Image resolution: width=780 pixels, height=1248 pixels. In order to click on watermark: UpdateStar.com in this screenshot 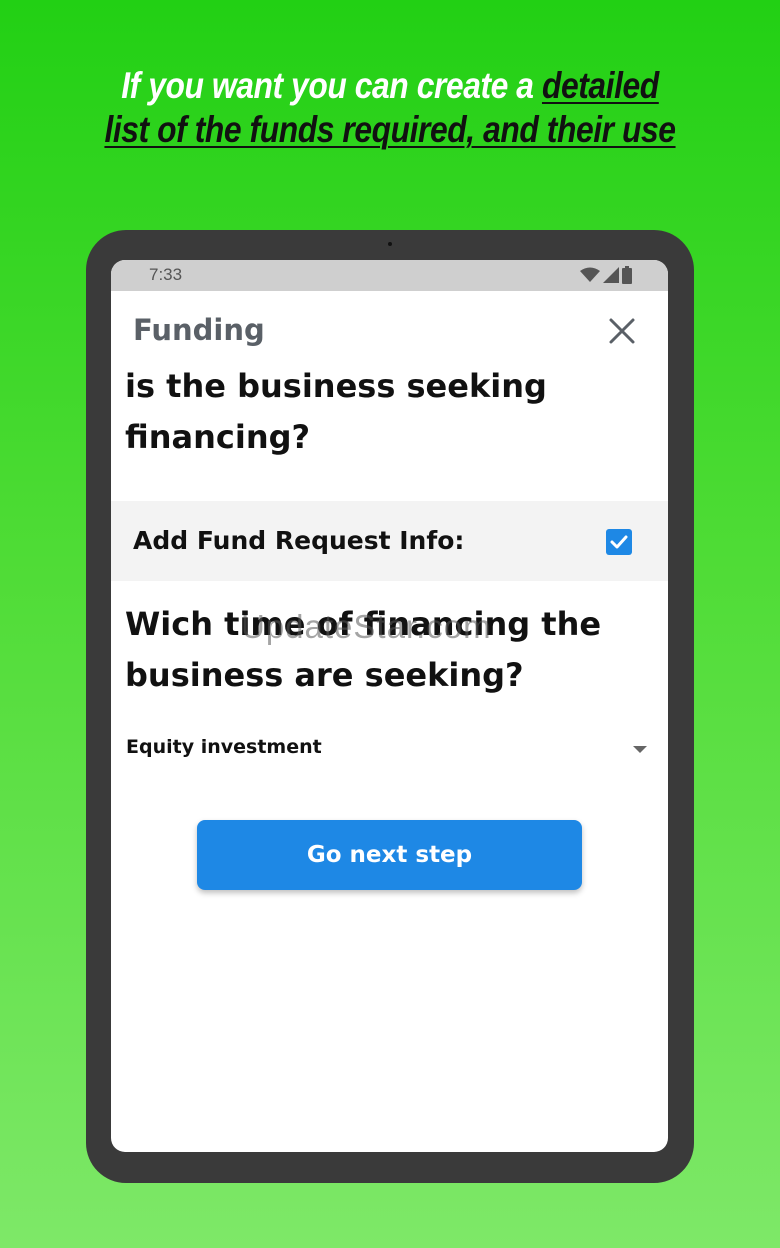, I will do `click(366, 626)`.